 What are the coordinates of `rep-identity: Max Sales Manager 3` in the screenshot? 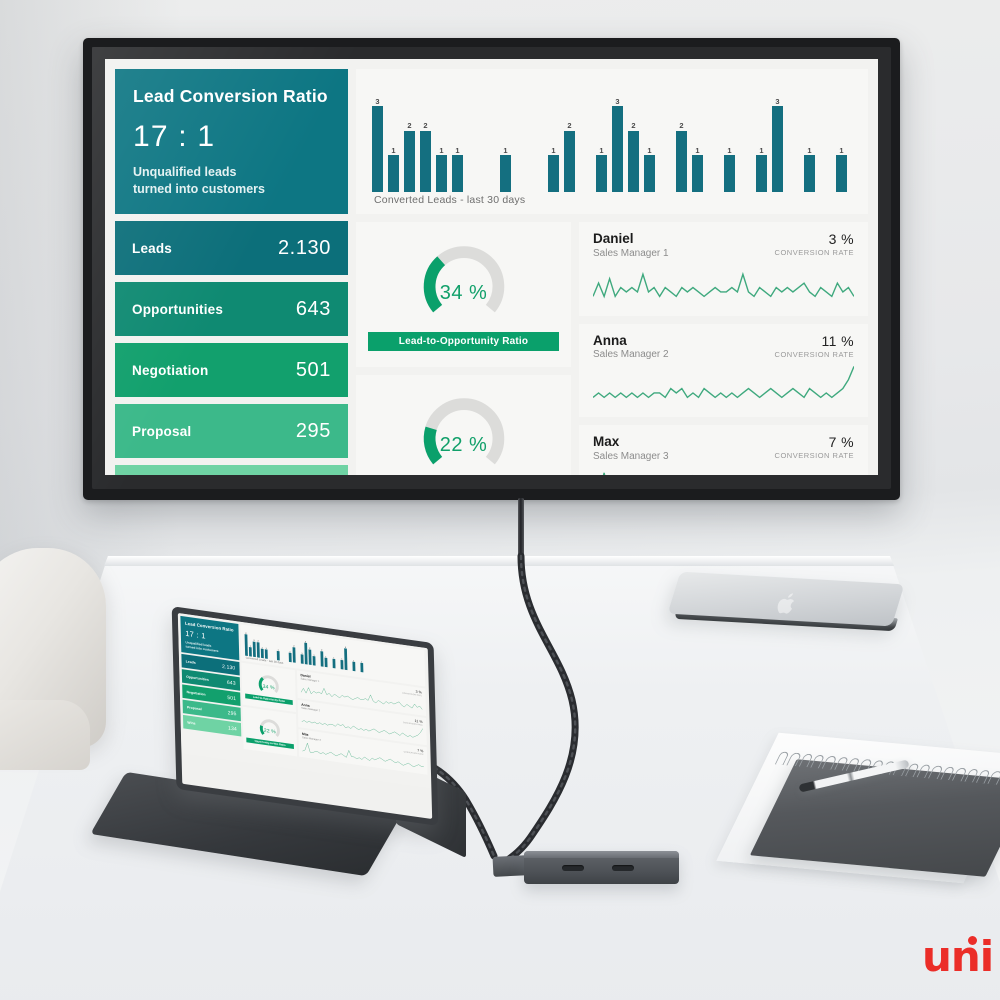 It's located at (631, 448).